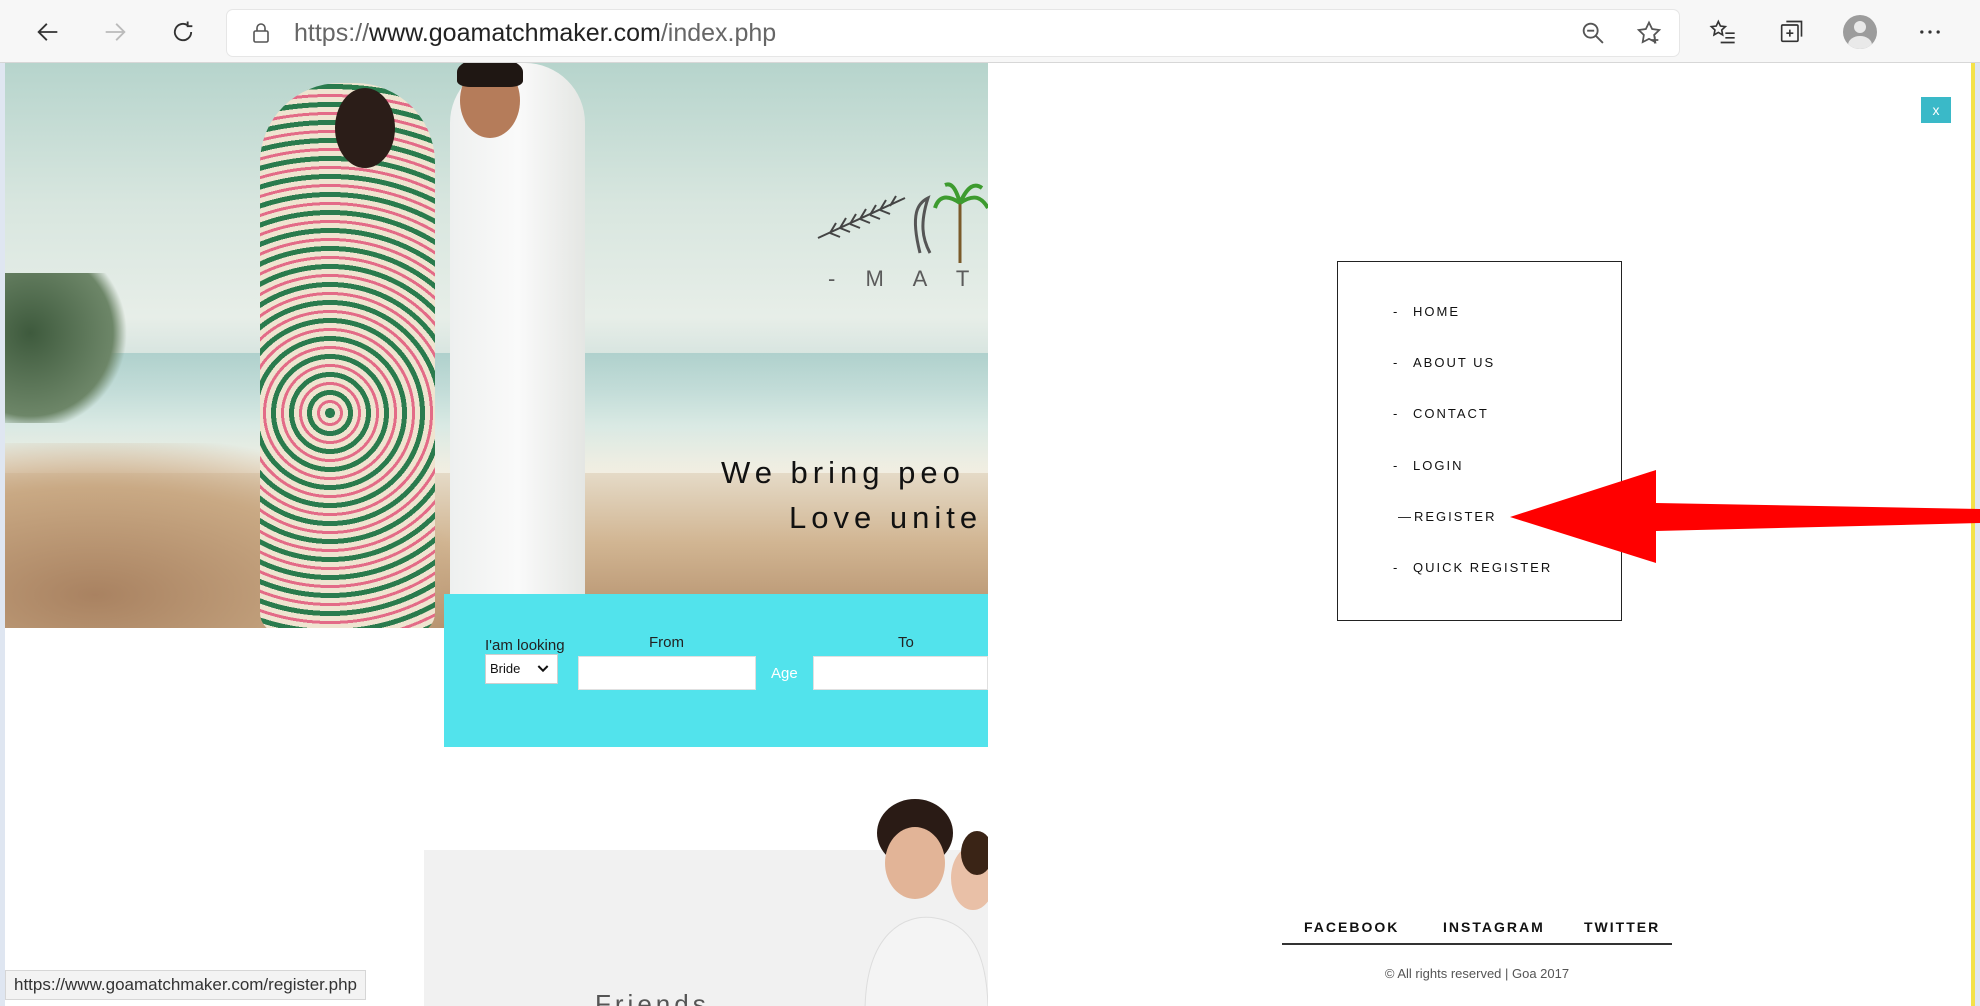  What do you see at coordinates (1649, 33) in the screenshot?
I see `favorite-star-icon` at bounding box center [1649, 33].